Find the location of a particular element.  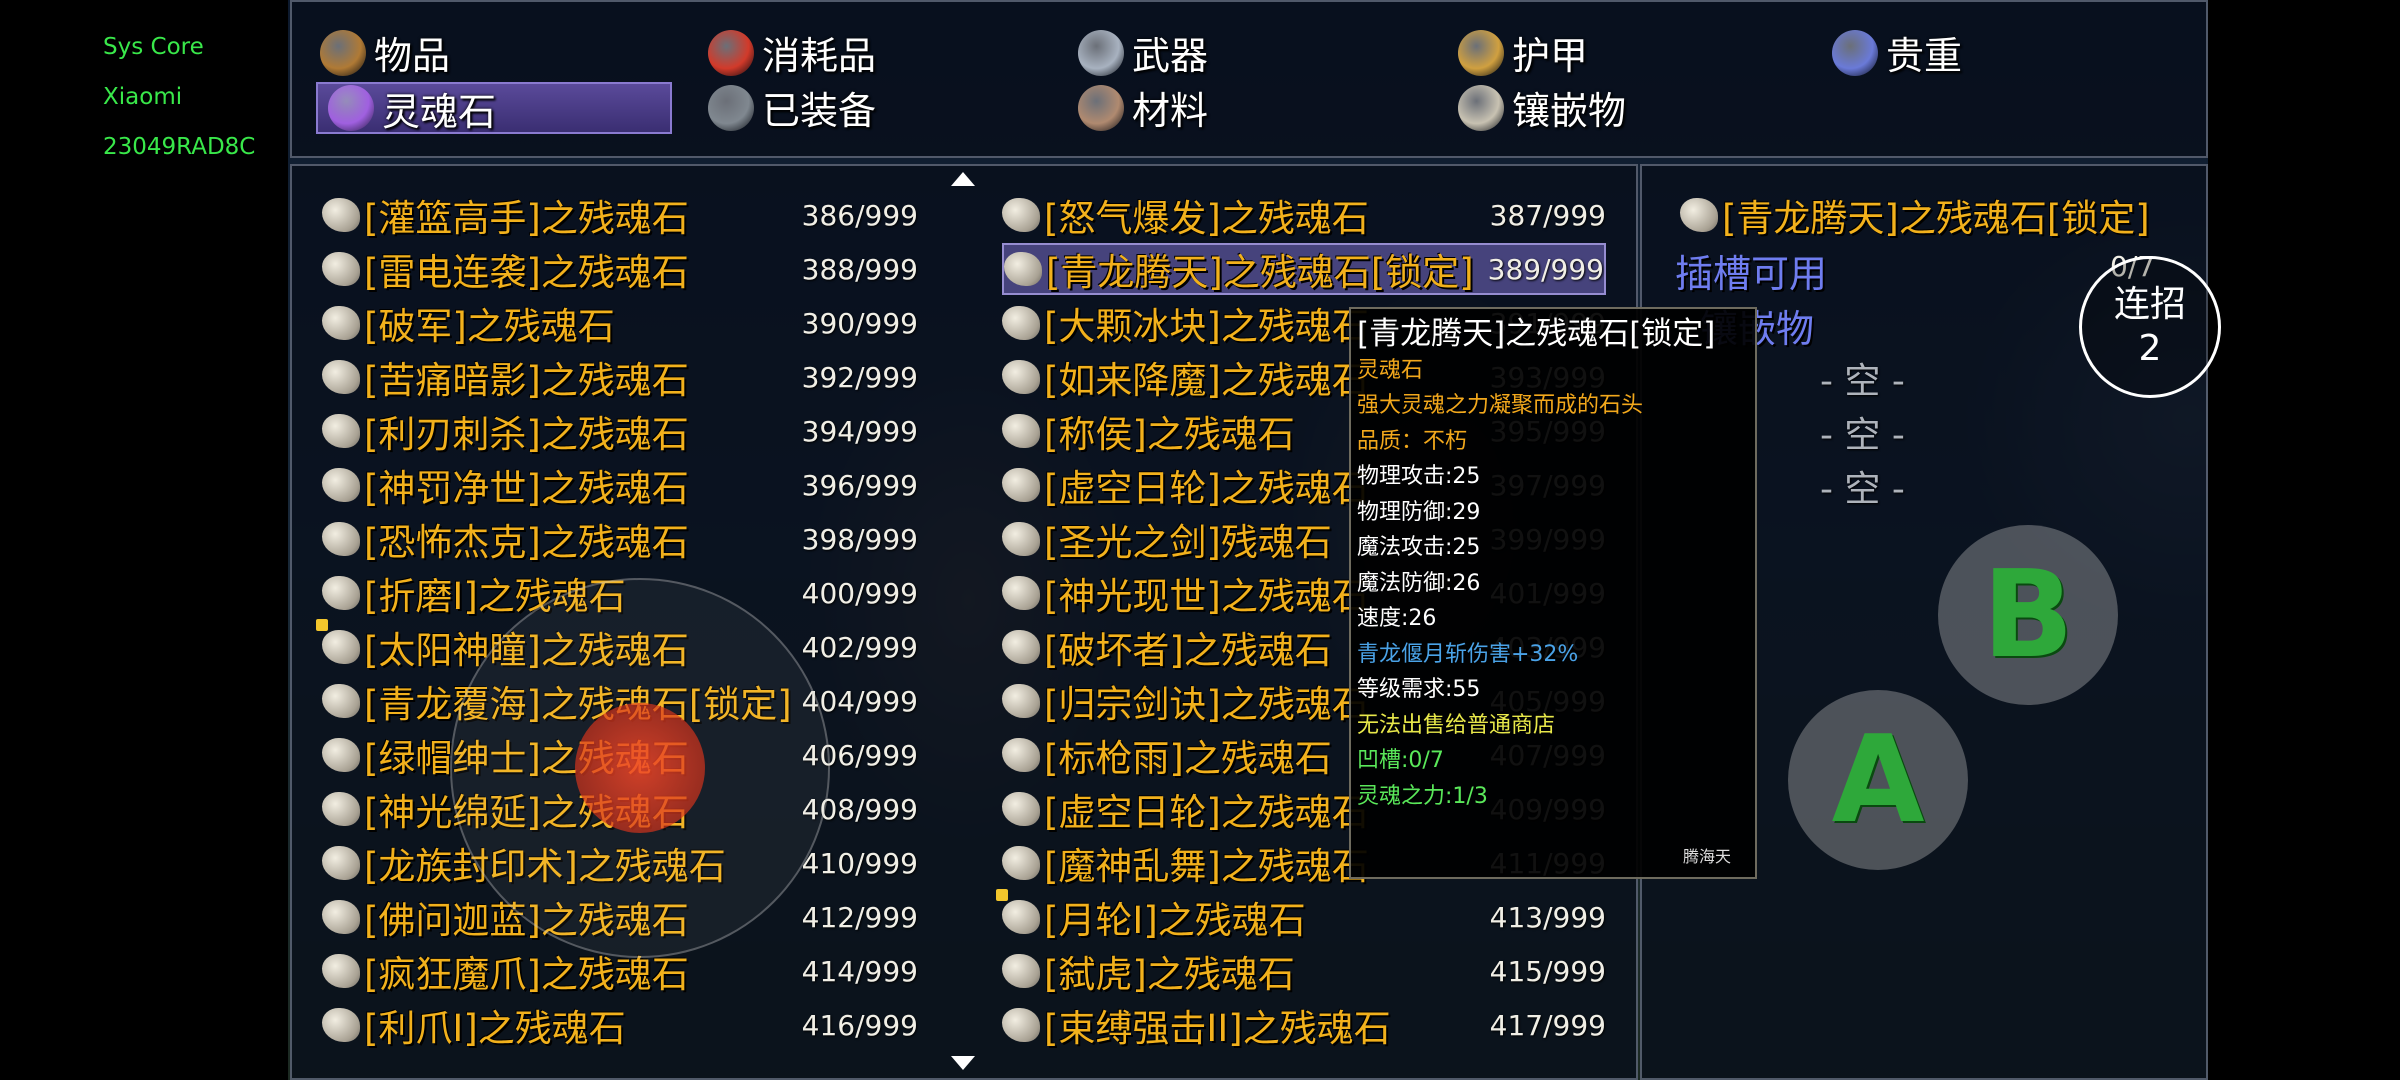

item-name: [苦痛暗影]之残魂石 is located at coordinates (526, 380).